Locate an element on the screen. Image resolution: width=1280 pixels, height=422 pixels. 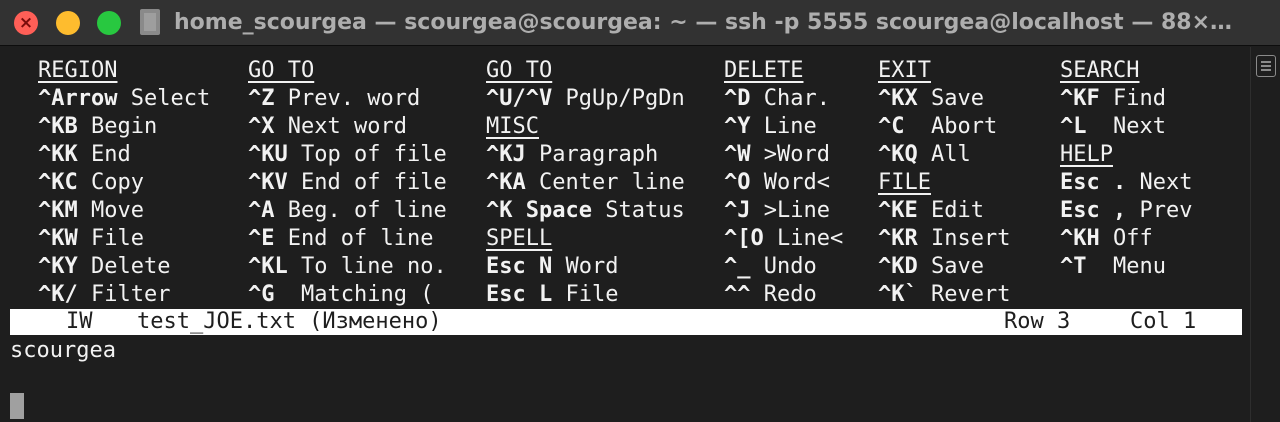
help-desc: Char. is located at coordinates (790, 98).